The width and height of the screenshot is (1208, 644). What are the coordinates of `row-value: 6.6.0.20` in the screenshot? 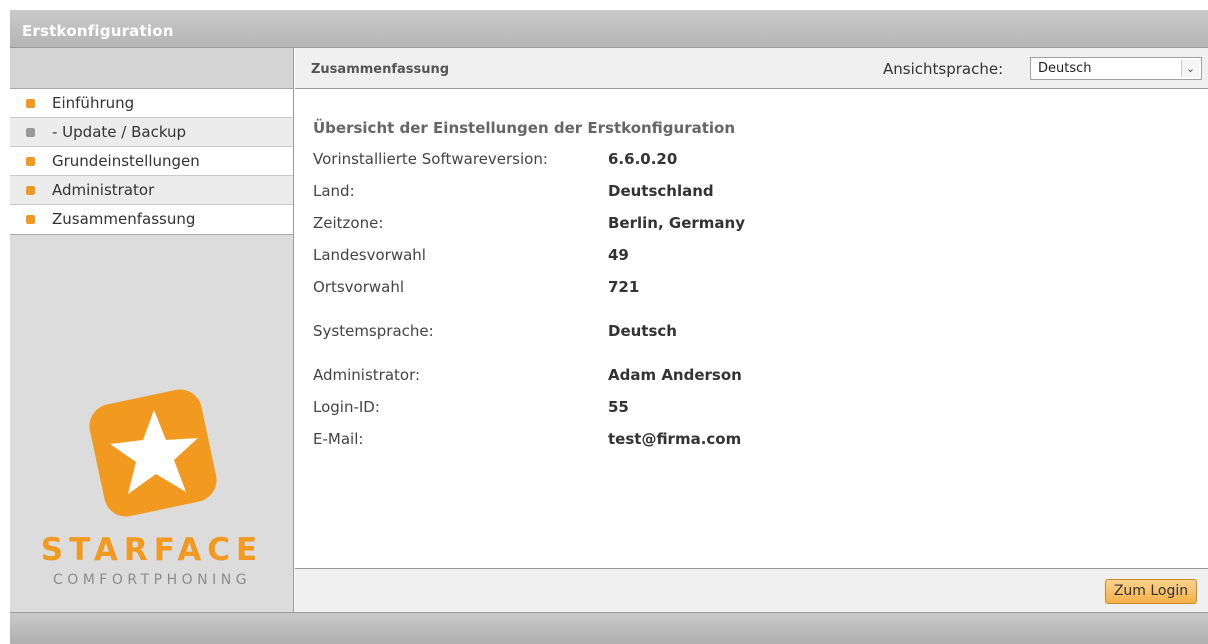 It's located at (643, 159).